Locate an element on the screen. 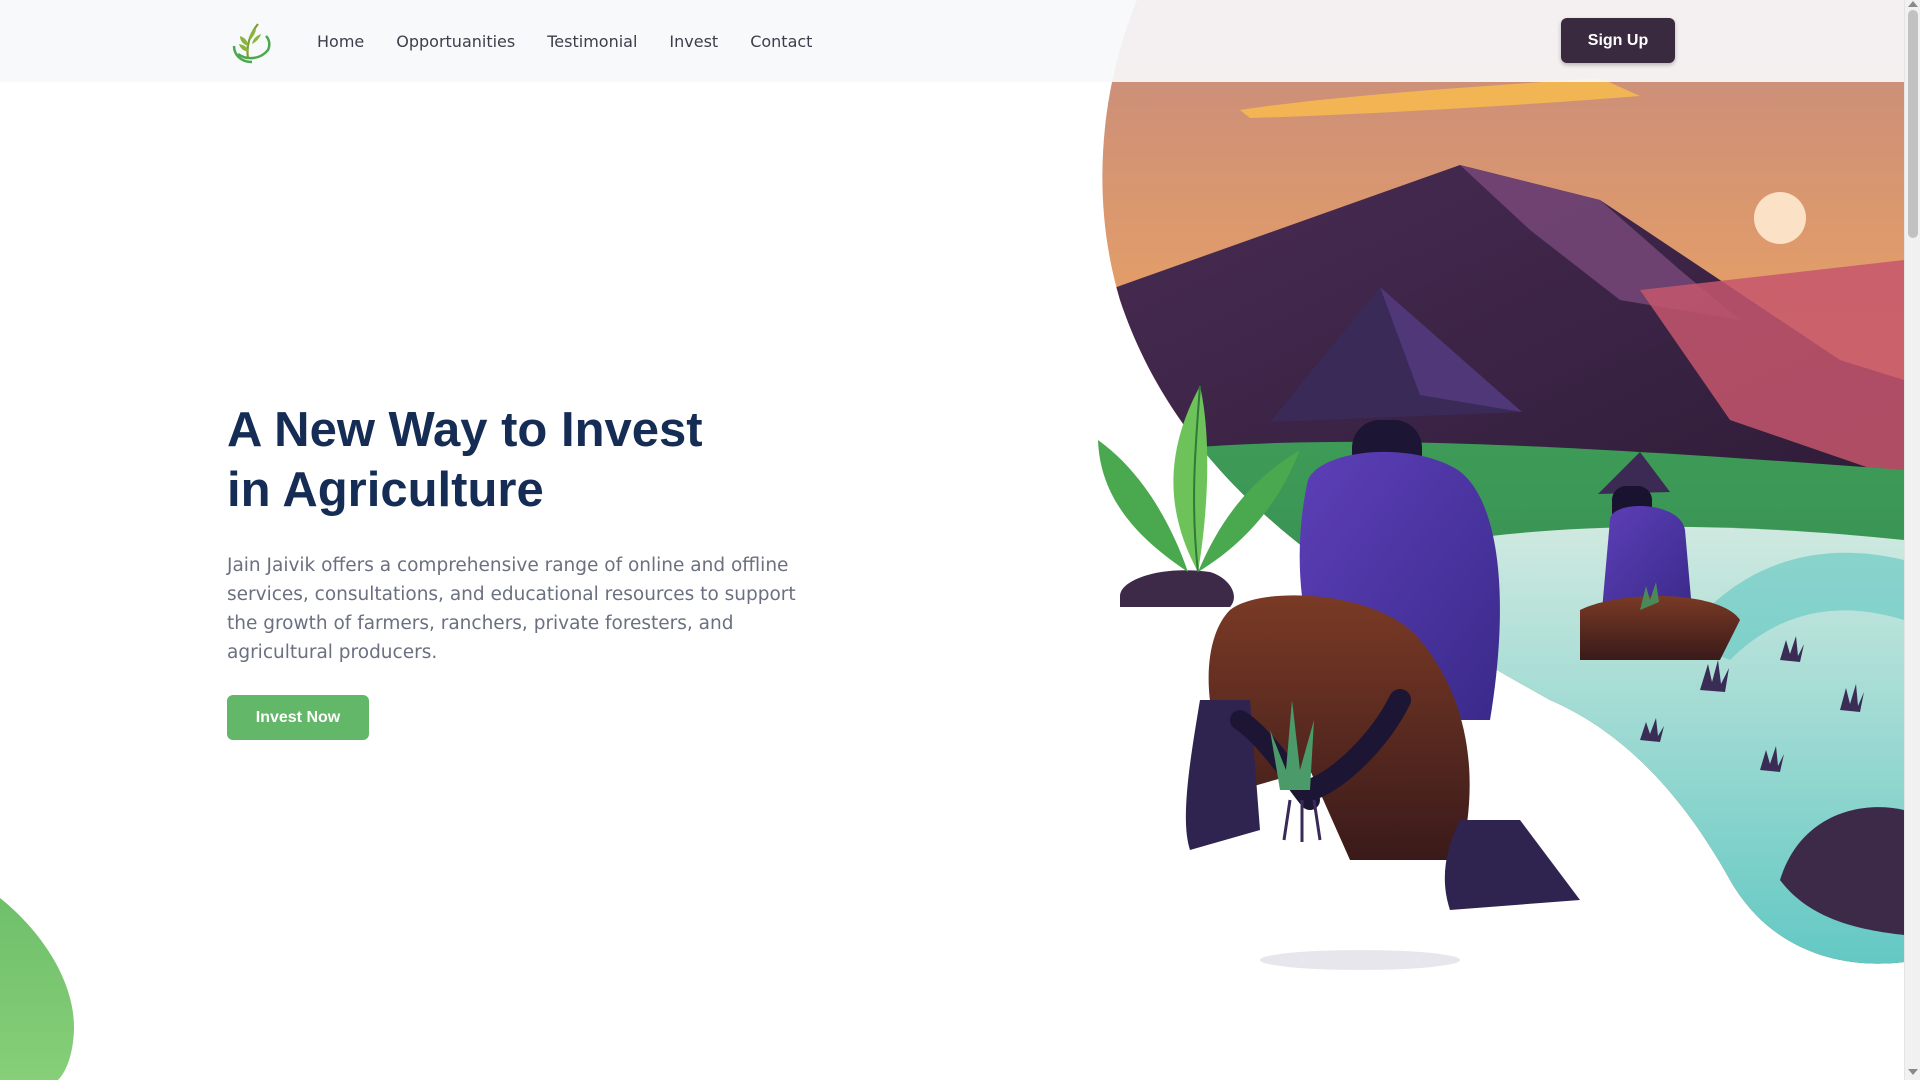 This screenshot has width=1920, height=1080. nav-link-testimonial: Testimonial is located at coordinates (592, 41).